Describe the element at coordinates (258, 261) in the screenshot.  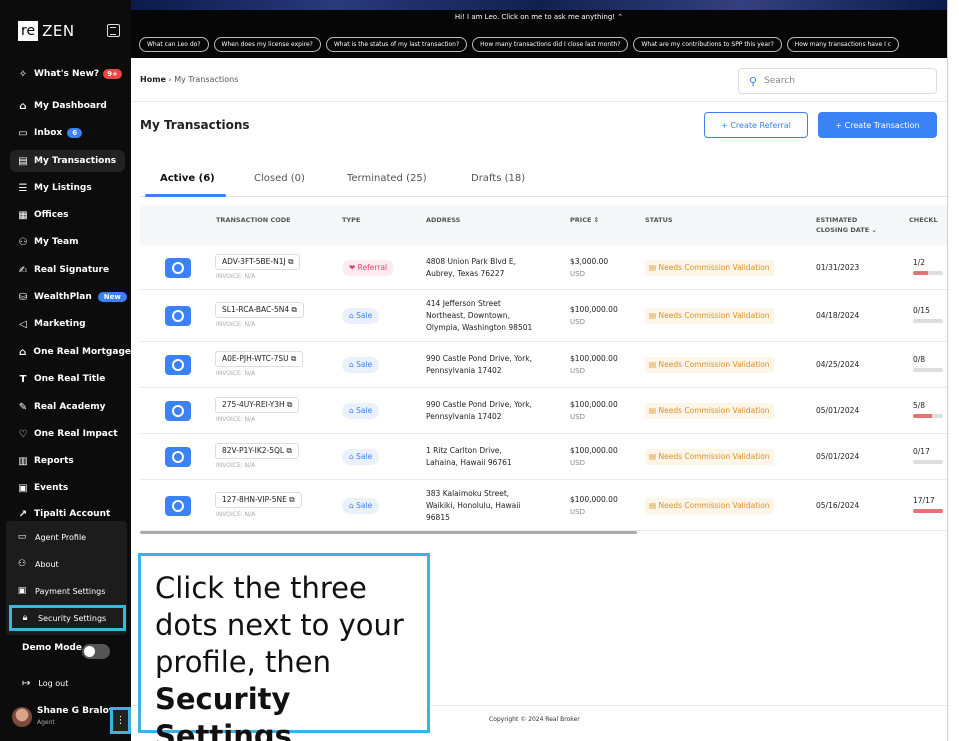
I see `transaction-code: ADV-3FT-5BE-N1J ⧉` at that location.